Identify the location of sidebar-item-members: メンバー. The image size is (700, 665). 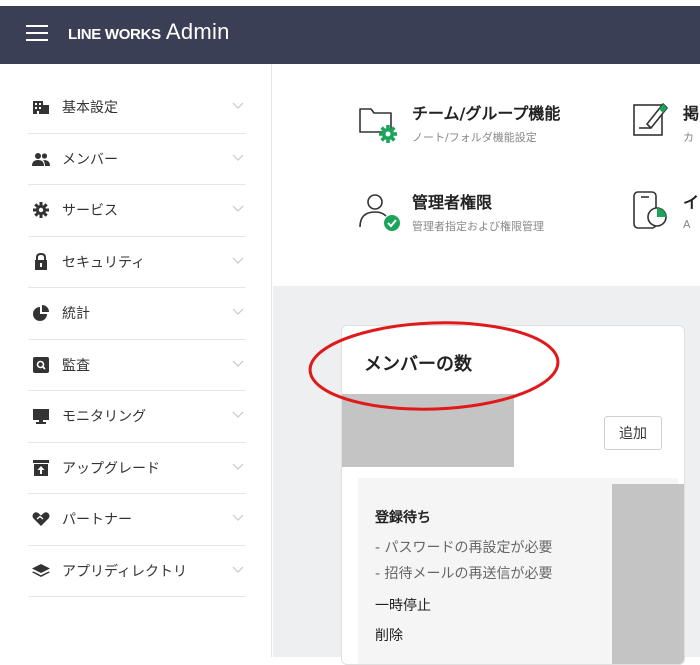
(137, 159).